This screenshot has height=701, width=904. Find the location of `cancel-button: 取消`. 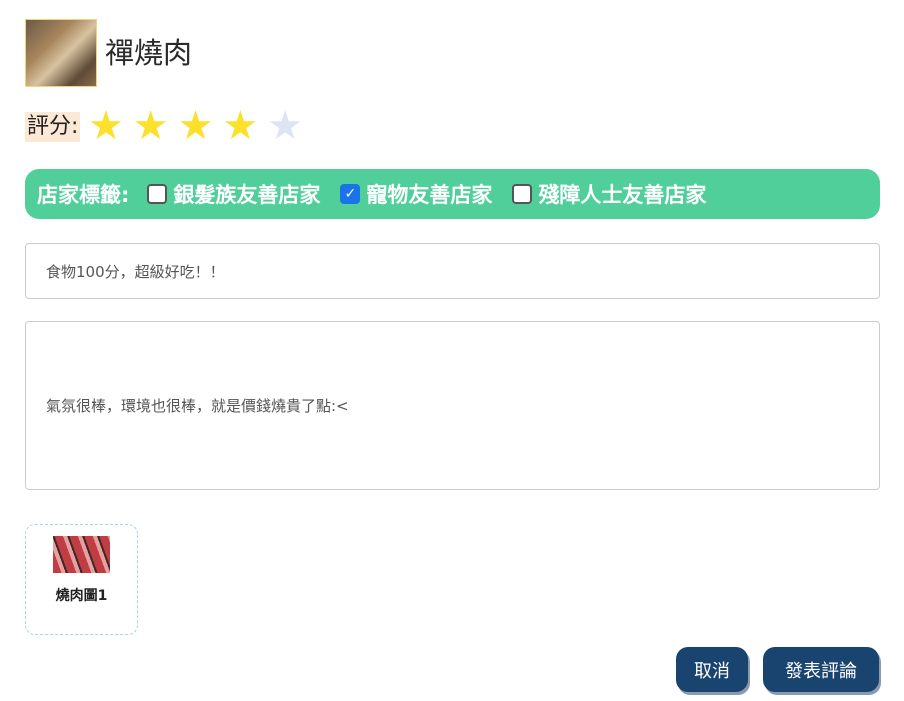

cancel-button: 取消 is located at coordinates (712, 669).